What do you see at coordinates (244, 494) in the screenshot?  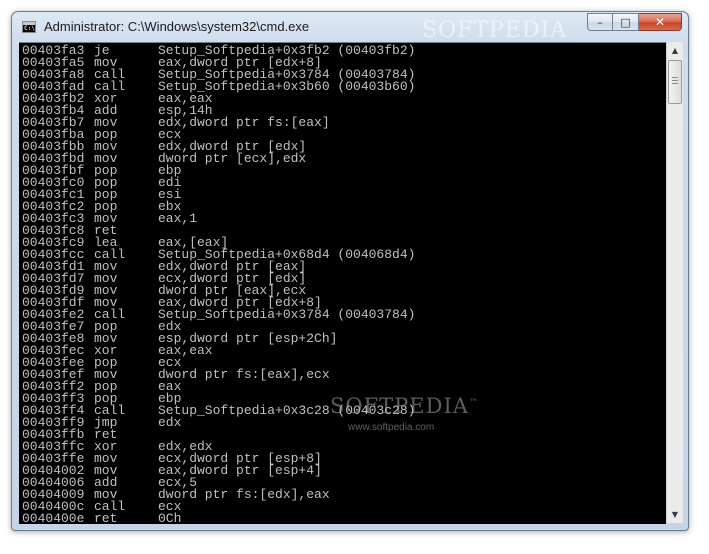 I see `instruction-operands: dword ptr fs:[edx],eax` at bounding box center [244, 494].